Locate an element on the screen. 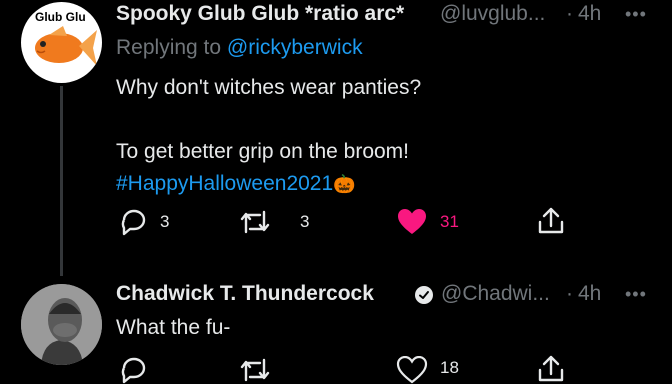 This screenshot has height=384, width=672. tweet1-share-button is located at coordinates (551, 221).